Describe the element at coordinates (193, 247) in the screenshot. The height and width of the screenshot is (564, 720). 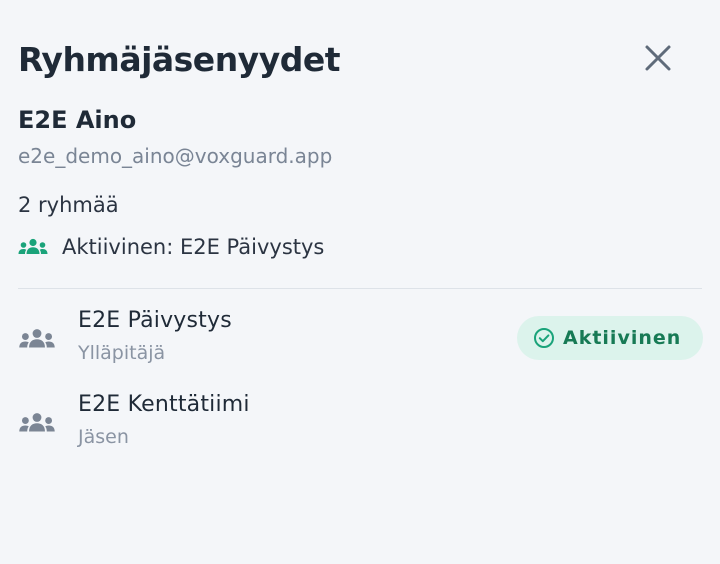
I see `active-group-text: Aktiivinen: E2E Päivystys` at that location.